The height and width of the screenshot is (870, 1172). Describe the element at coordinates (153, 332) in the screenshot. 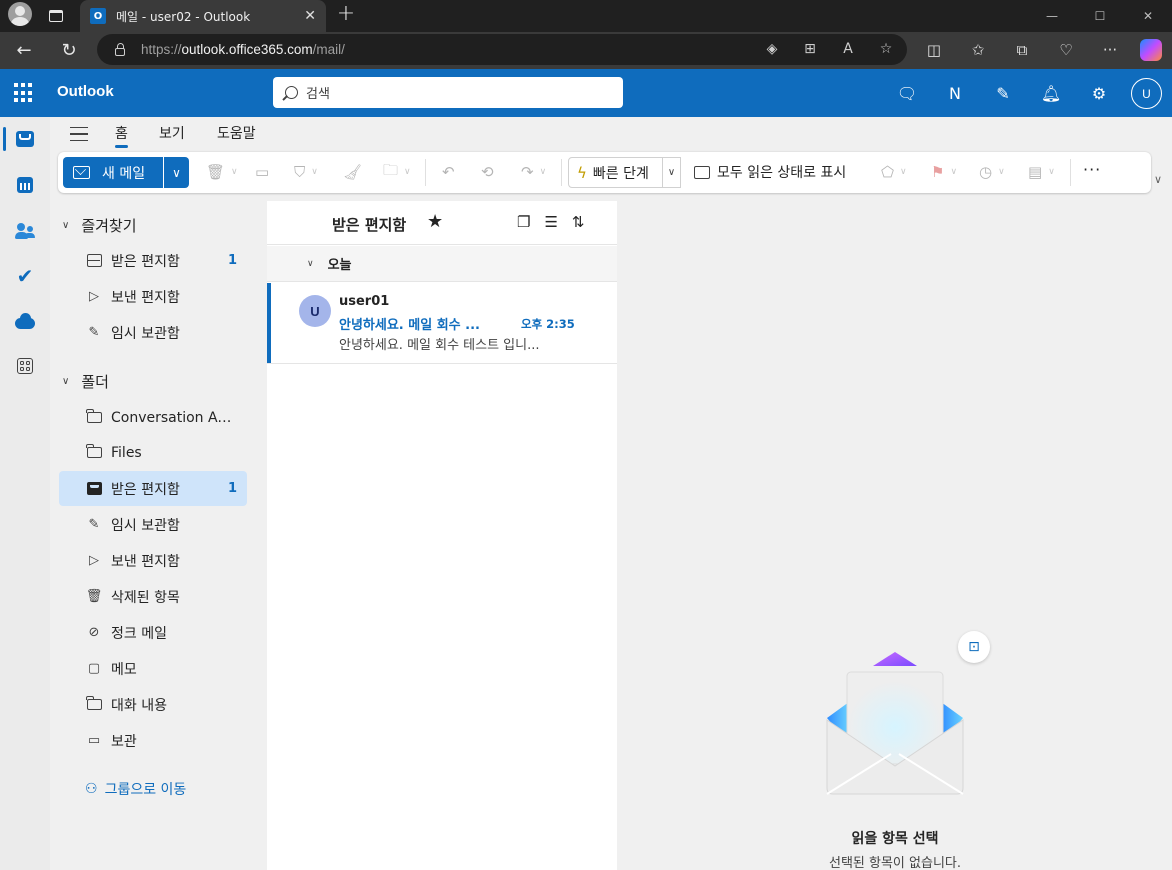

I see `favorite-item-drafts: ✎ 임시 보관함` at that location.